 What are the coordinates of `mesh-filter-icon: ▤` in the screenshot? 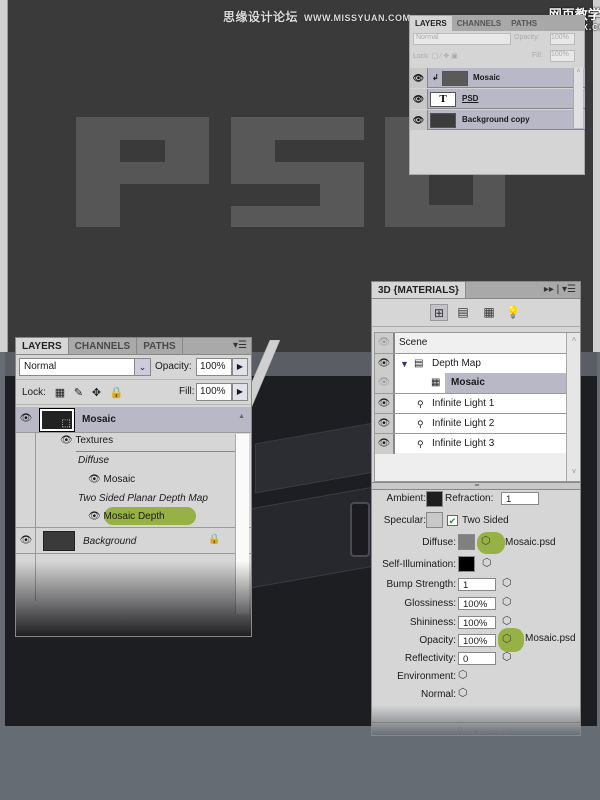 It's located at (463, 312).